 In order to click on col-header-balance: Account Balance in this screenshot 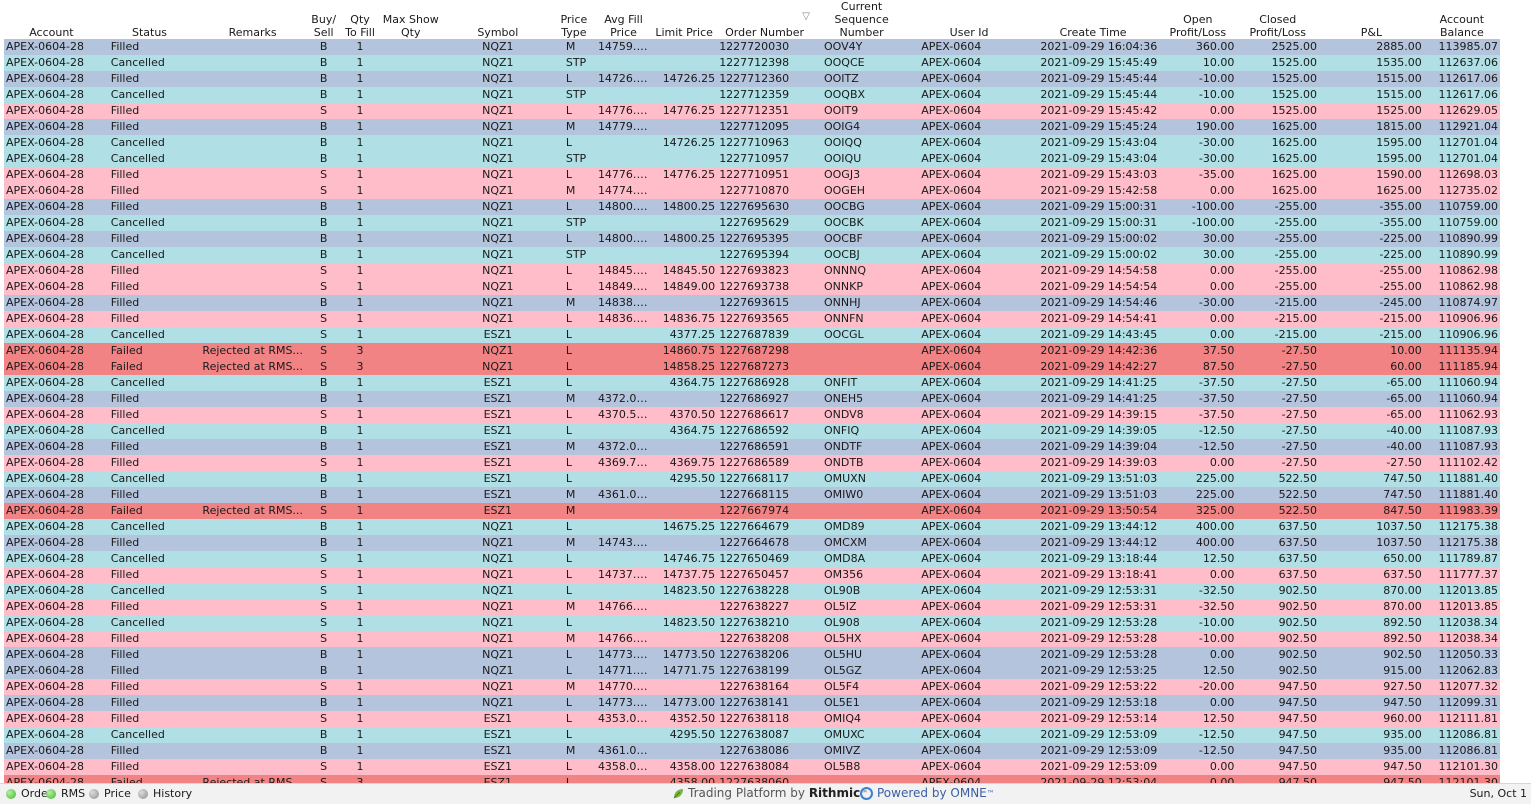, I will do `click(1462, 19)`.